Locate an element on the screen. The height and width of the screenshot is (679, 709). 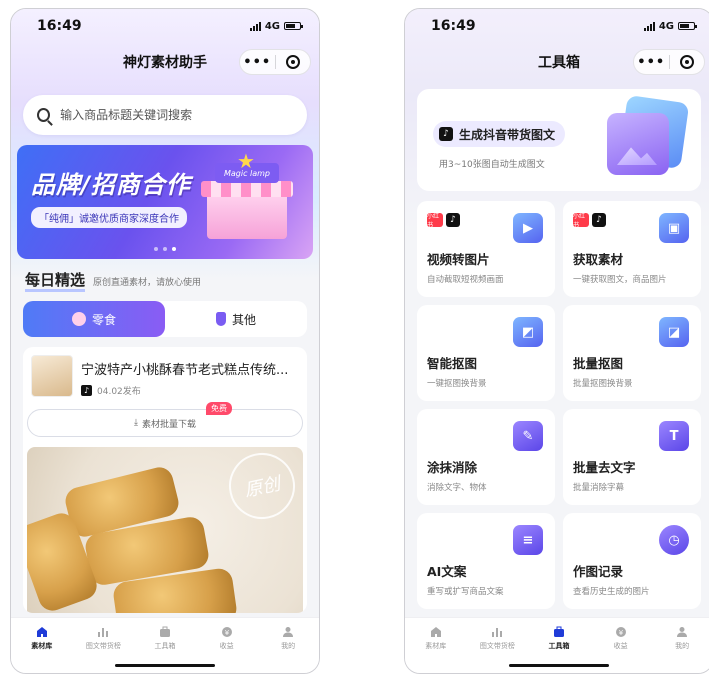
store-awning is located at coordinates (247, 189).